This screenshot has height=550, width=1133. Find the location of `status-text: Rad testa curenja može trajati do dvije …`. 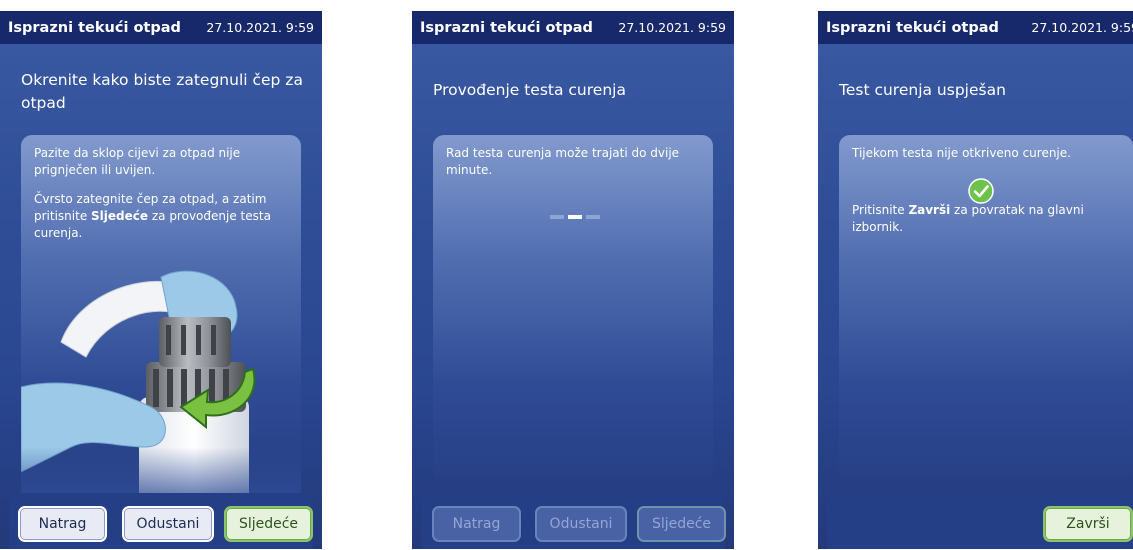

status-text: Rad testa curenja može trajati do dvije … is located at coordinates (563, 161).